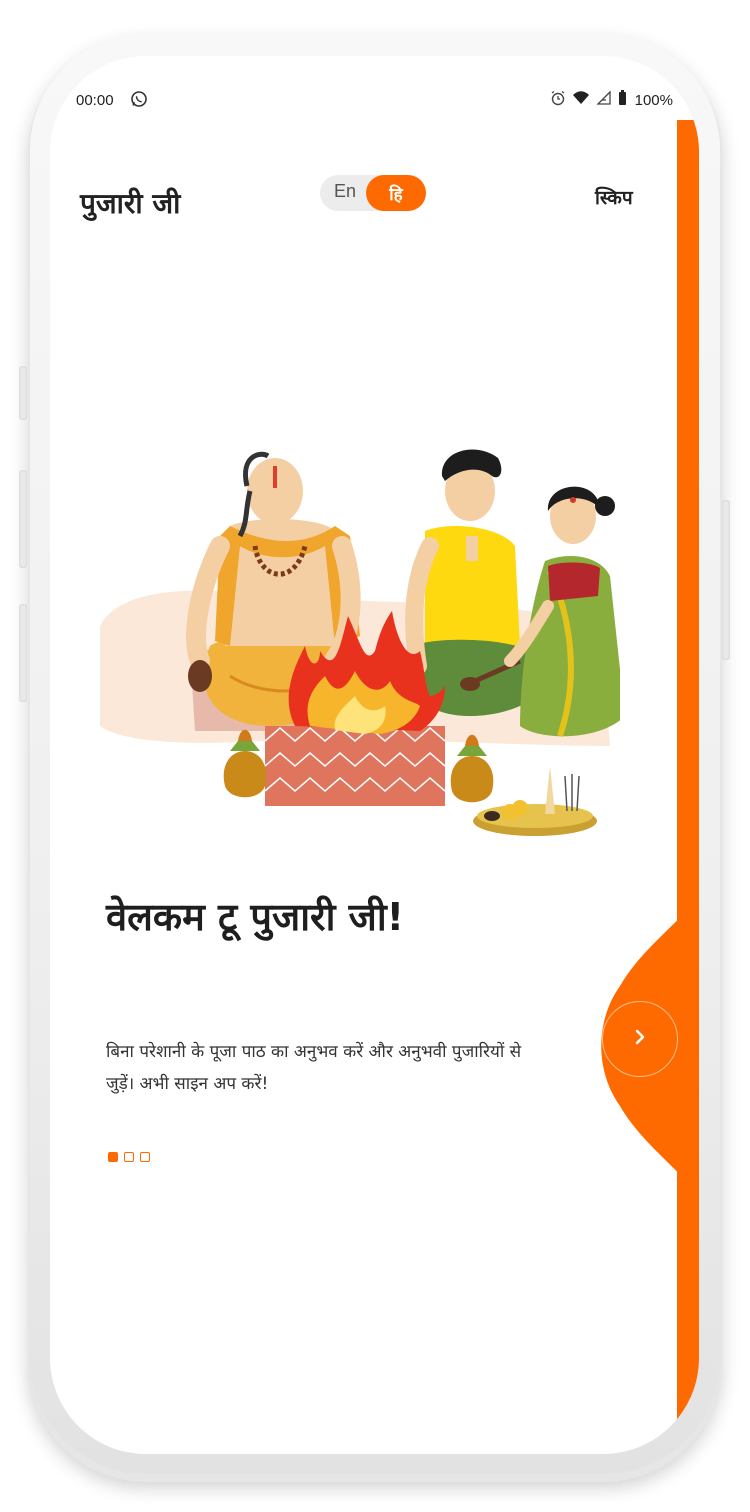  I want to click on whatsapp-icon, so click(139, 101).